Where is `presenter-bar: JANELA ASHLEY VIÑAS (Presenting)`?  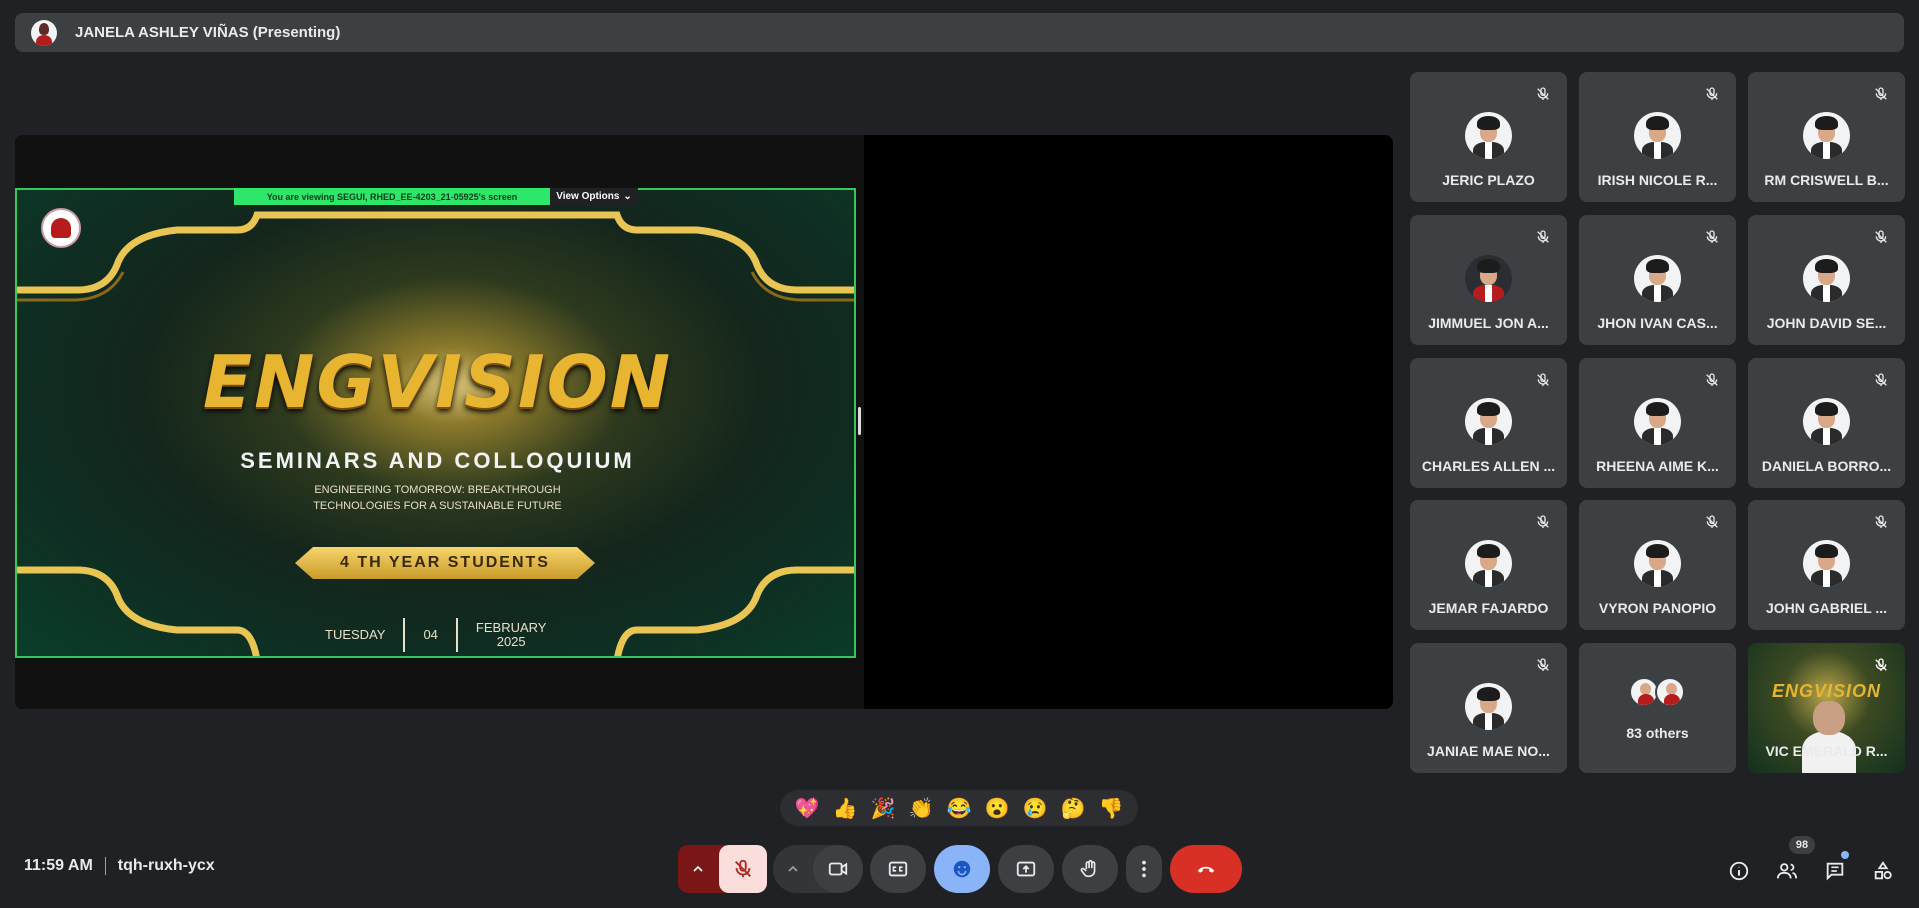 presenter-bar: JANELA ASHLEY VIÑAS (Presenting) is located at coordinates (959, 32).